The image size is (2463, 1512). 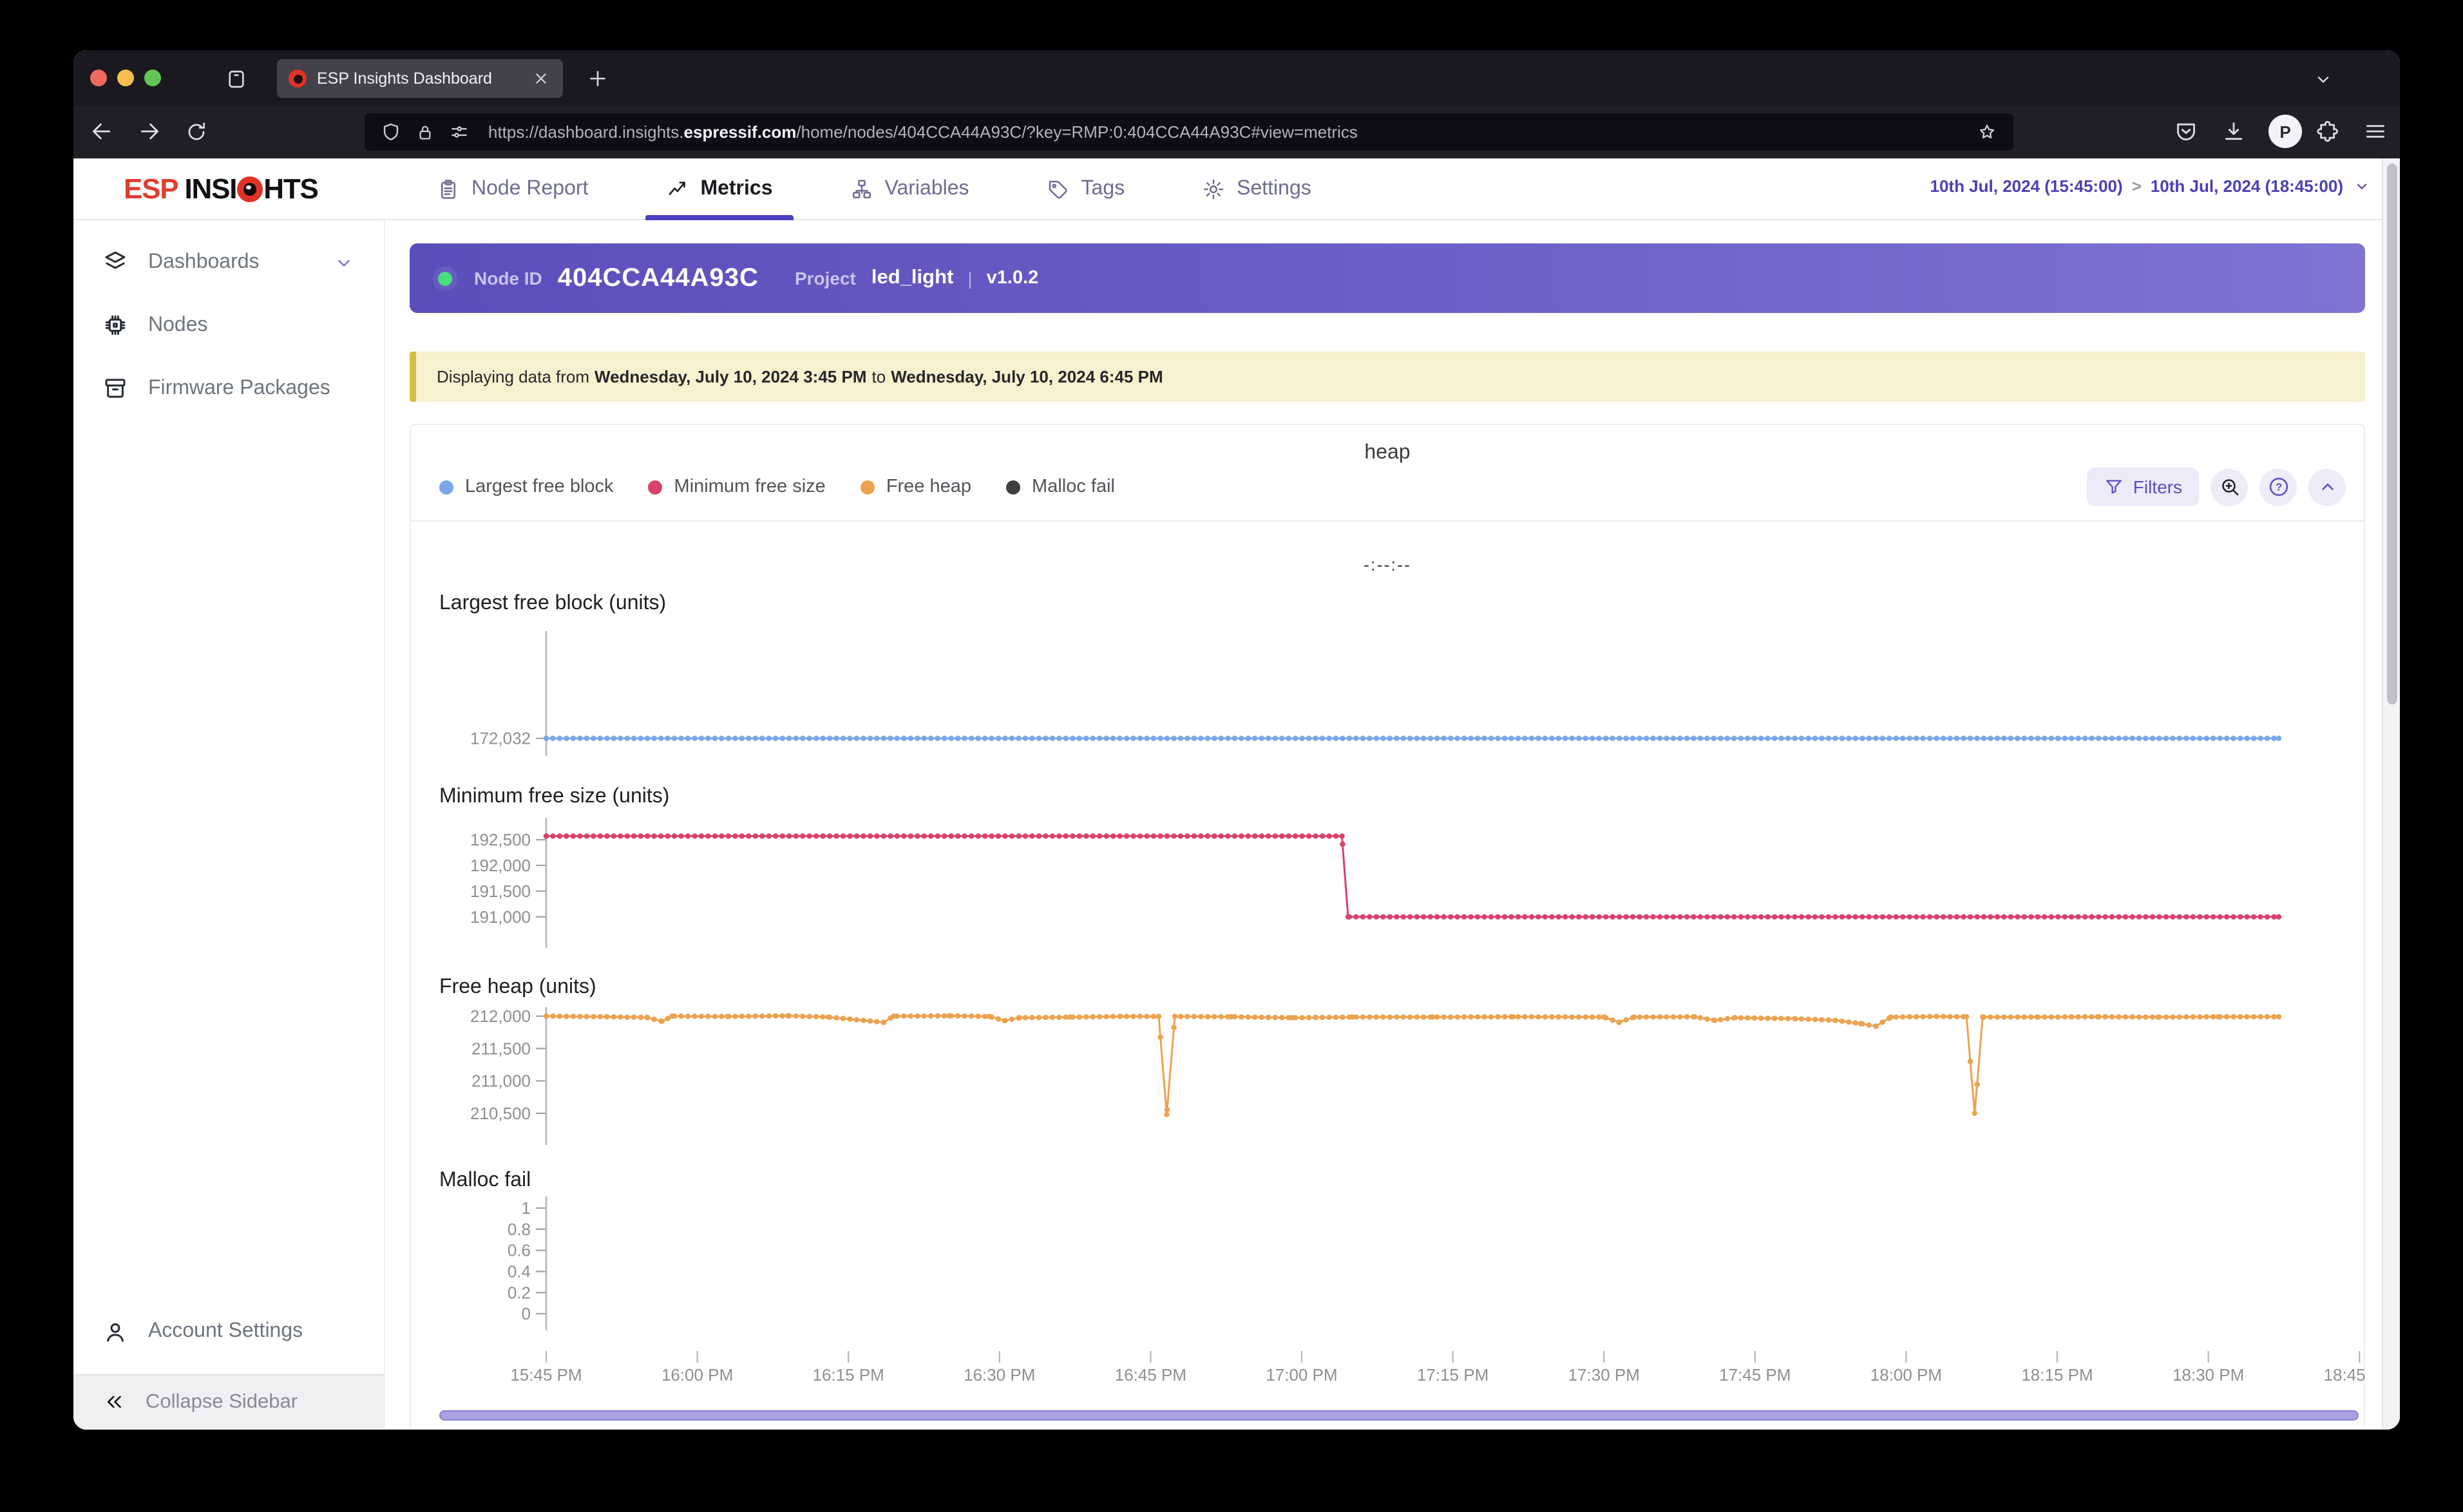 I want to click on x-tick-label: 18:30 PM, so click(x=2208, y=1375).